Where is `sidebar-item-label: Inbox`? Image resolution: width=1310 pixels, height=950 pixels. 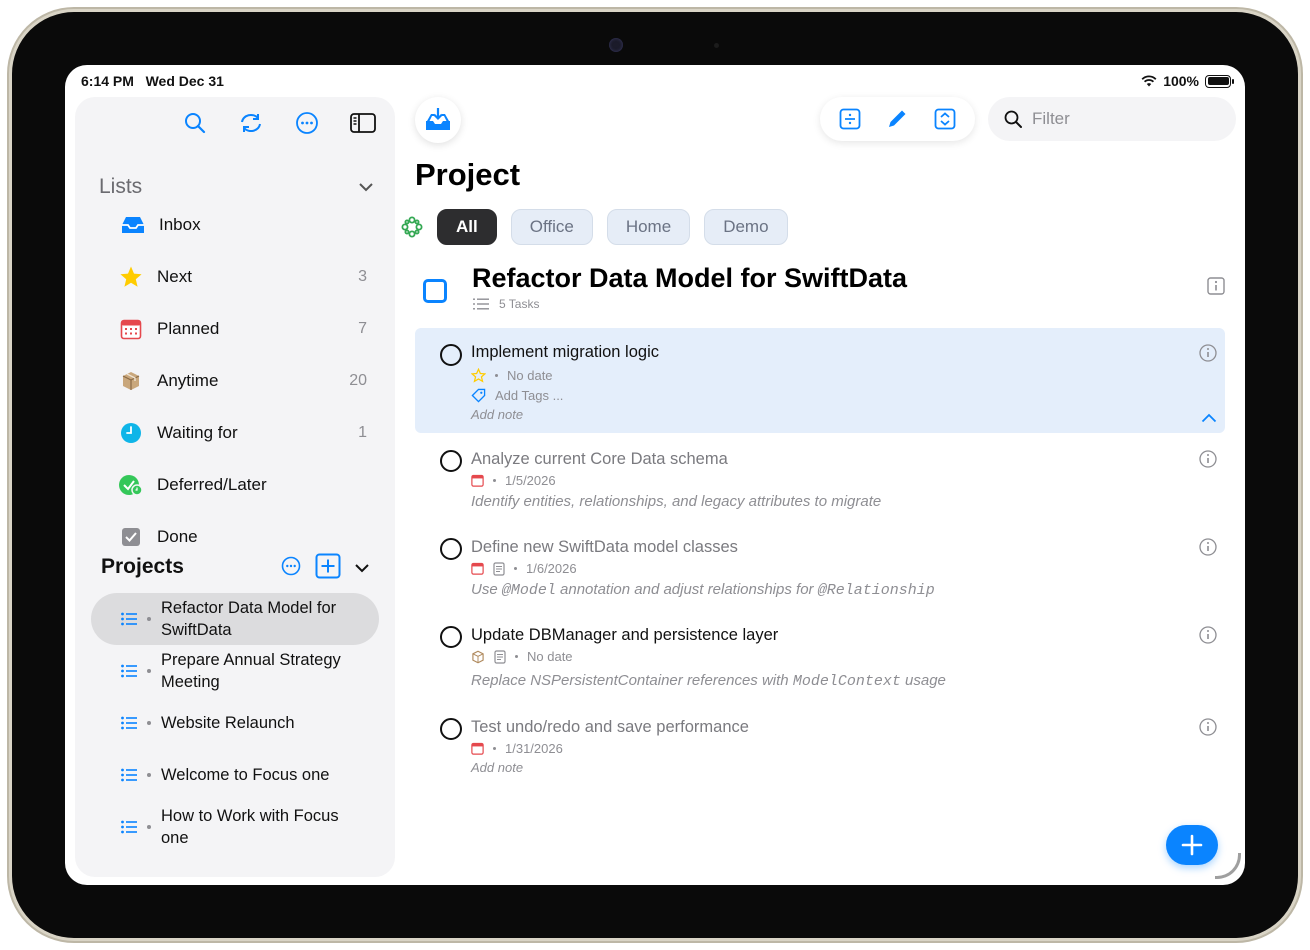 sidebar-item-label: Inbox is located at coordinates (180, 224).